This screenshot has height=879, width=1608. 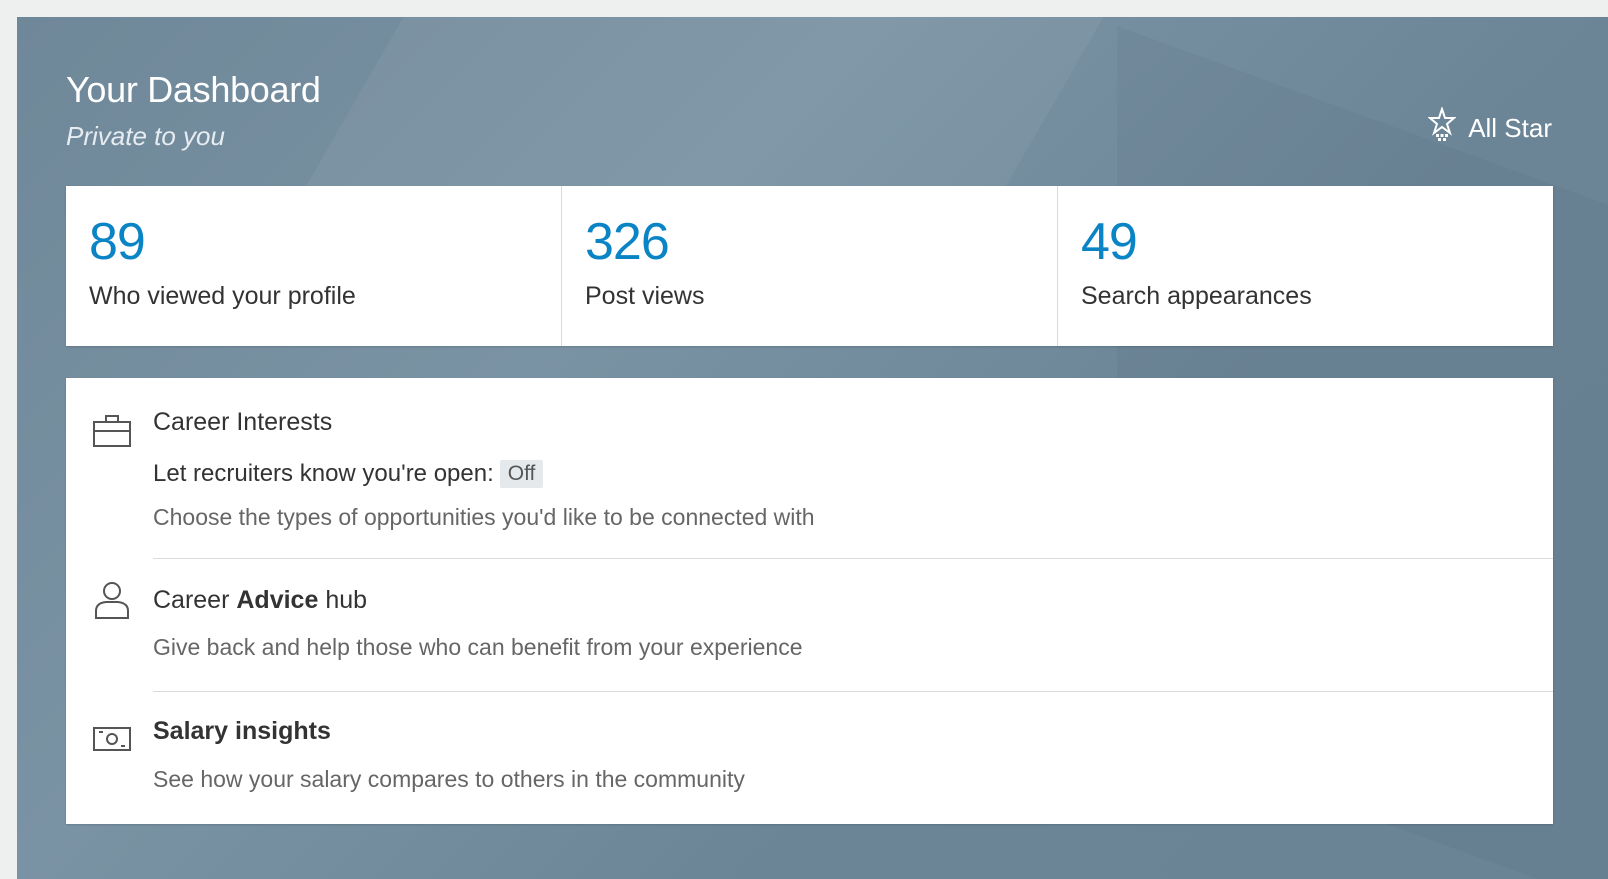 I want to click on career-interests-title: Career Interests, so click(x=243, y=422).